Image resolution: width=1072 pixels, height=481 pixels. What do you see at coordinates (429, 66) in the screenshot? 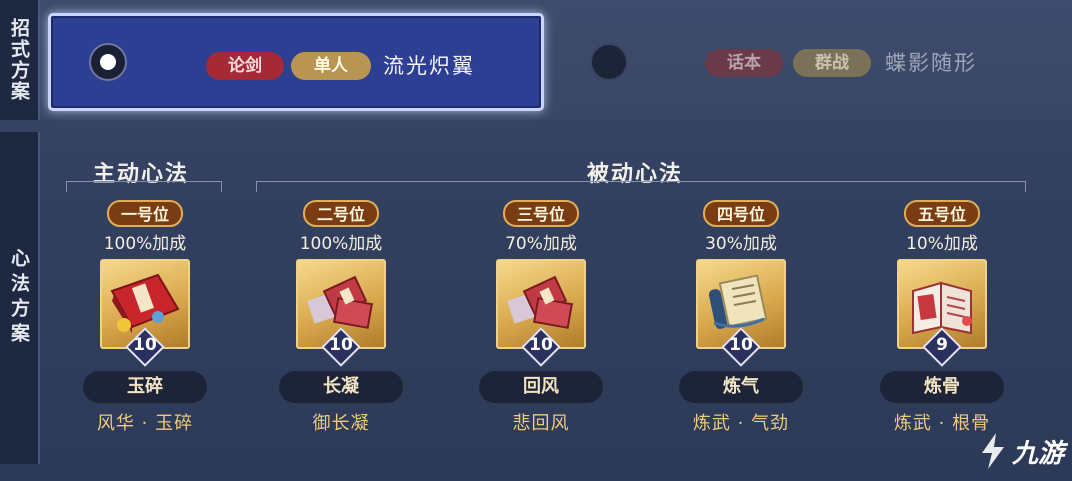
I see `scheme-name: 流光炽翼` at bounding box center [429, 66].